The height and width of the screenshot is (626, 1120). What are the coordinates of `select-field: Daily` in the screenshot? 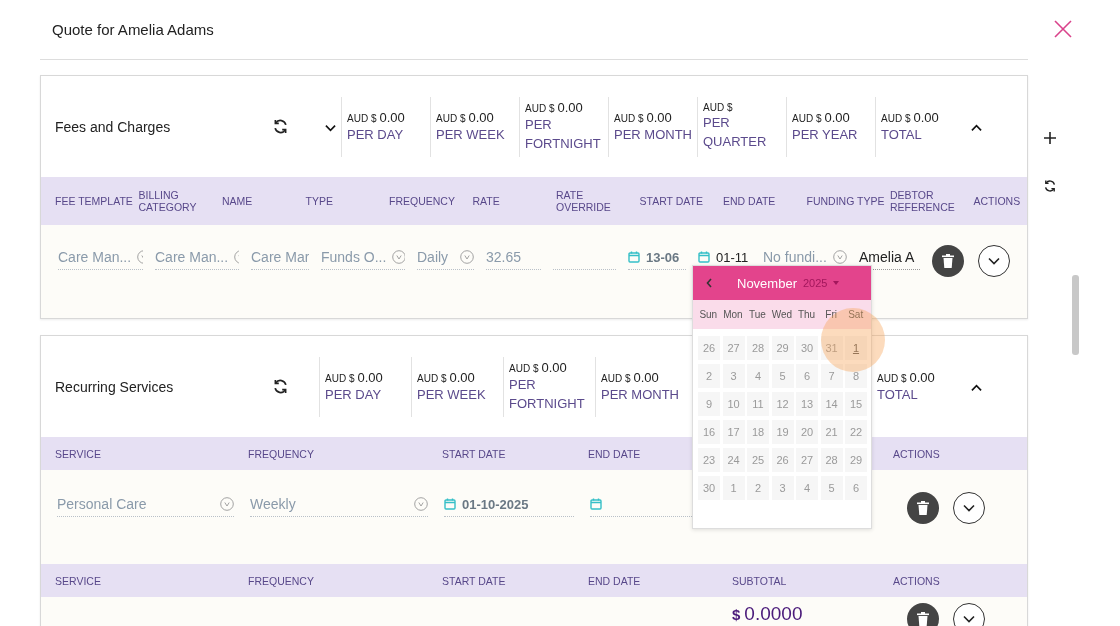 It's located at (445, 257).